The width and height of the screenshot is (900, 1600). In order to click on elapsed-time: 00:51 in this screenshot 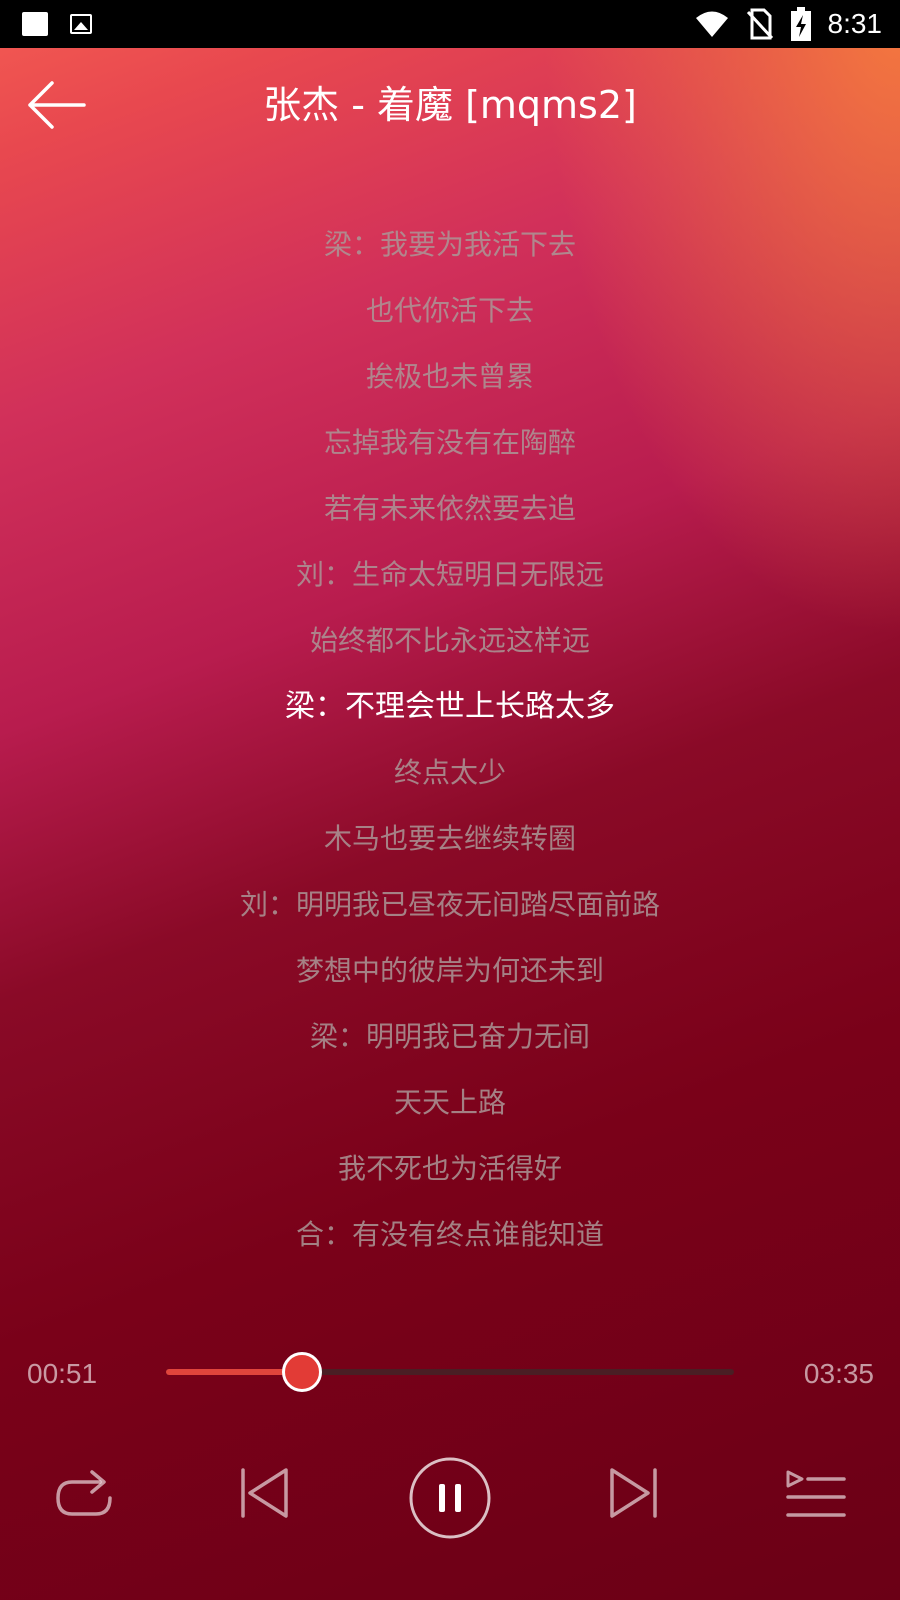, I will do `click(62, 1373)`.